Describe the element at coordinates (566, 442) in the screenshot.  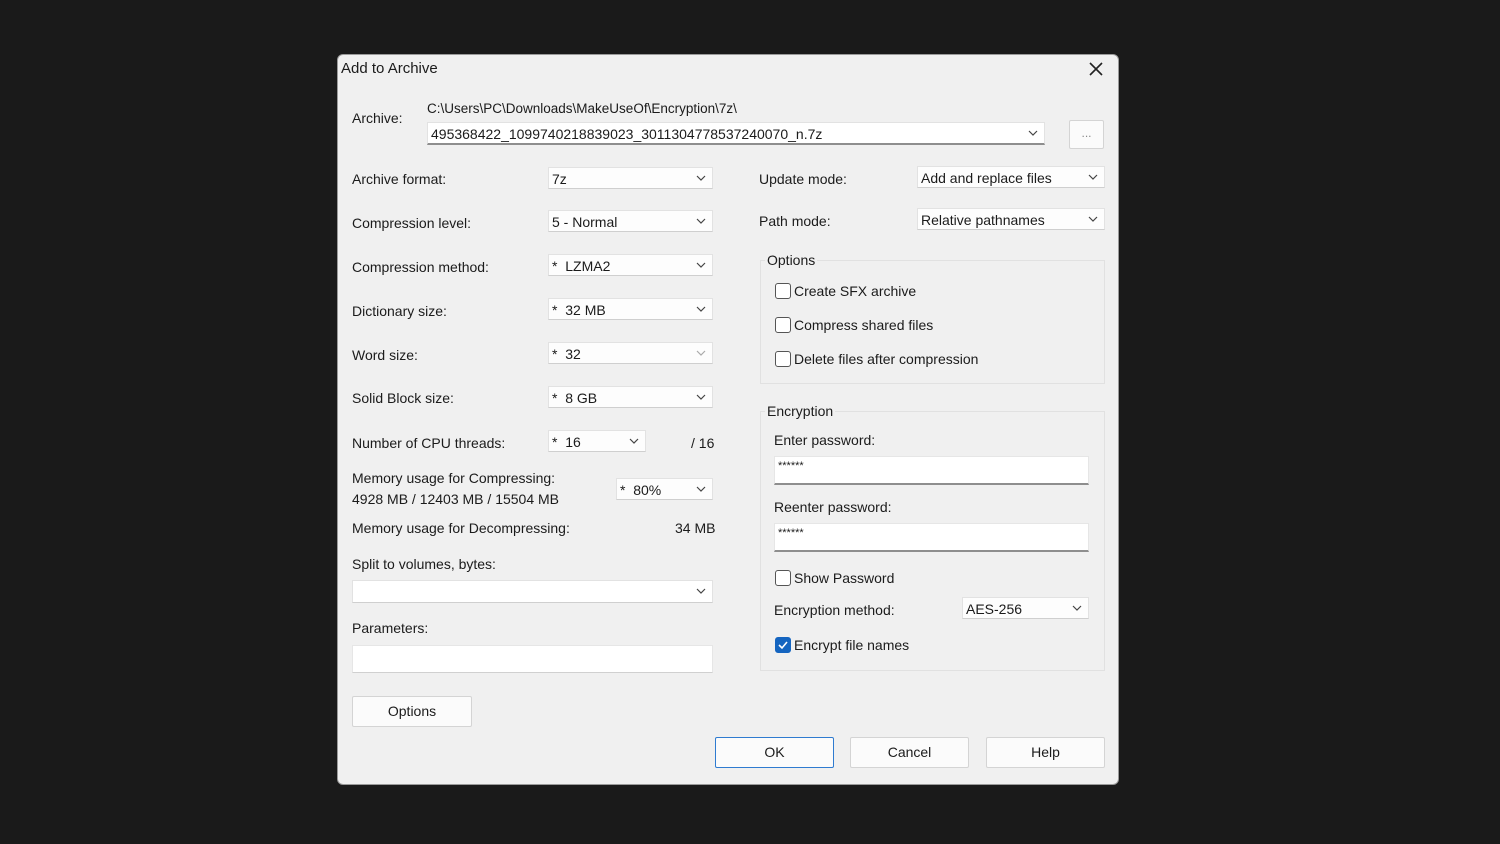
I see `cpu-threads-value: * 16` at that location.